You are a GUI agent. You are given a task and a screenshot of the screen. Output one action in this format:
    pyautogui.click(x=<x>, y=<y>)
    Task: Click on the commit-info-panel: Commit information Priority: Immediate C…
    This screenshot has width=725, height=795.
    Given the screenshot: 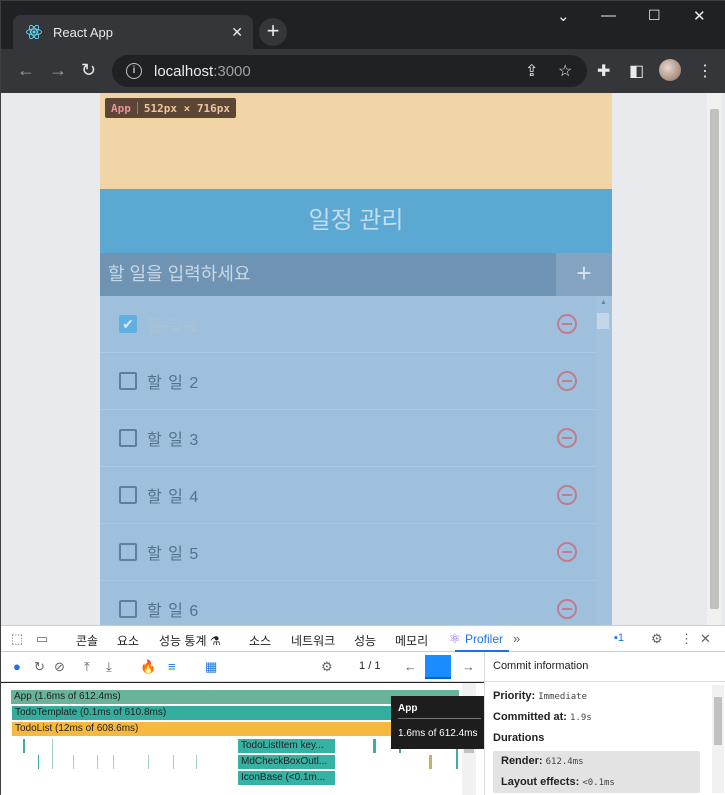 What is the action you would take?
    pyautogui.click(x=604, y=723)
    